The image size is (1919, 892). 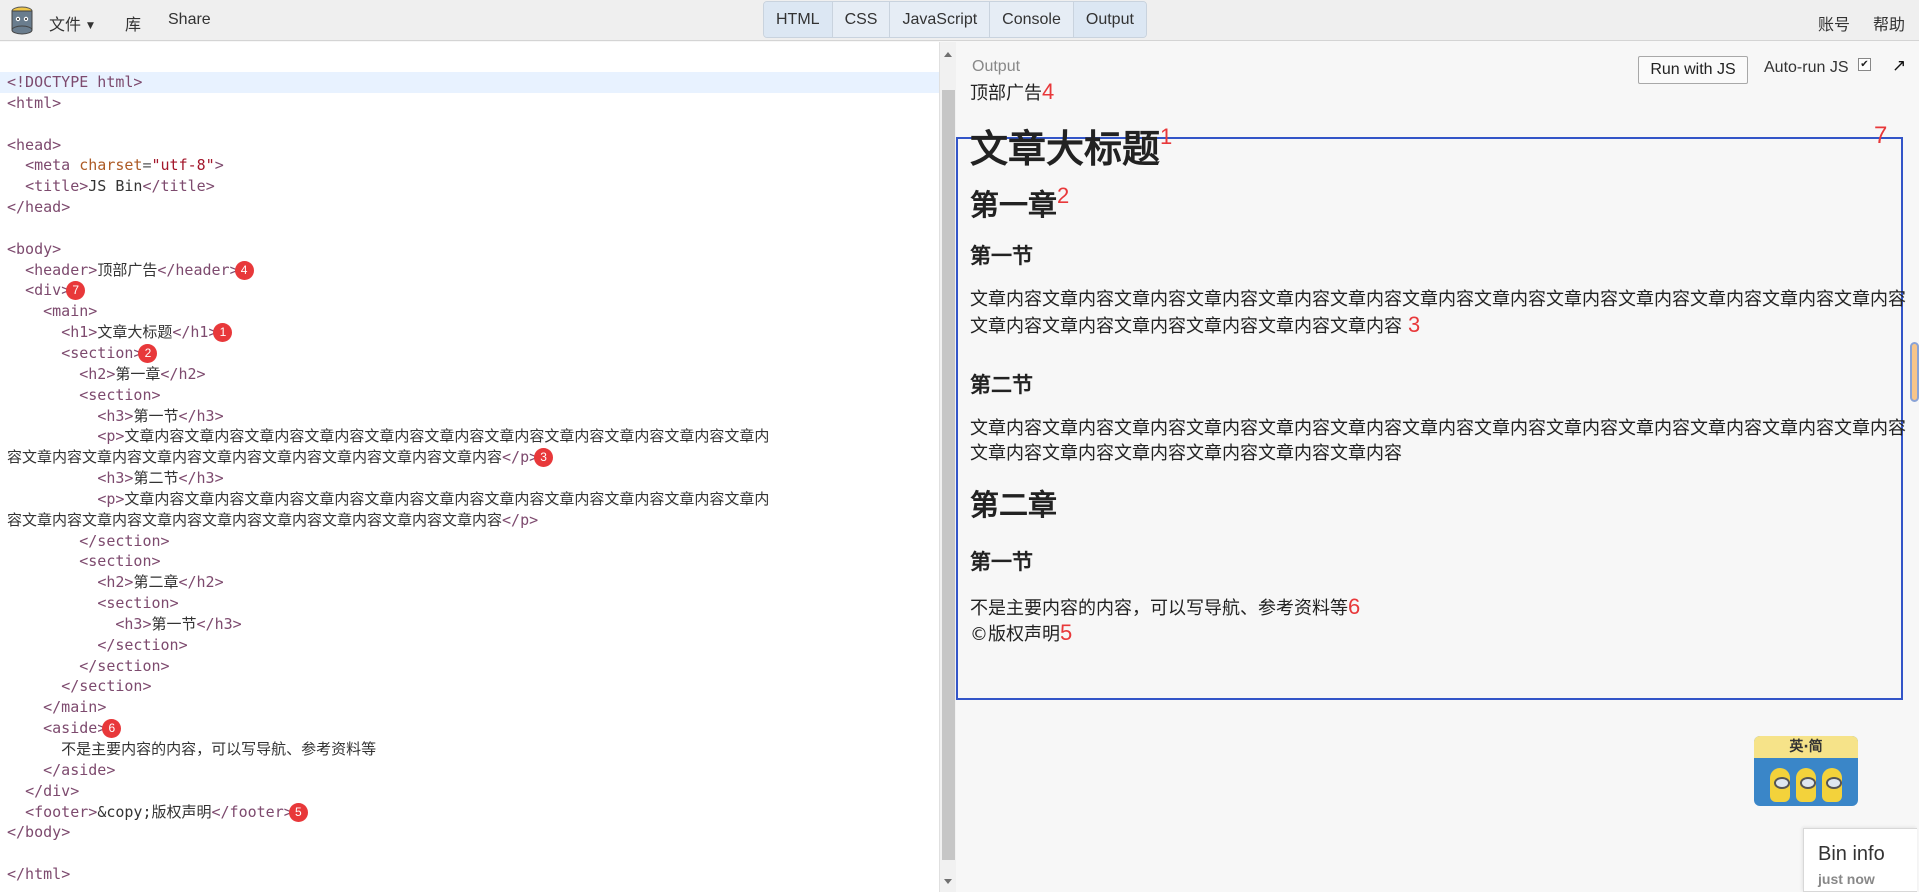 I want to click on help-menu: 帮助, so click(x=1889, y=23).